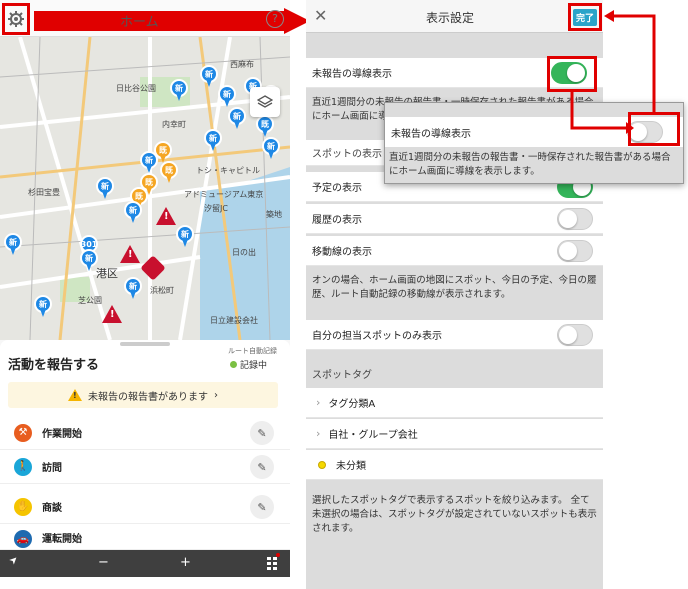 This screenshot has height=589, width=688. What do you see at coordinates (139, 22) in the screenshot?
I see `page-title: ホーム` at bounding box center [139, 22].